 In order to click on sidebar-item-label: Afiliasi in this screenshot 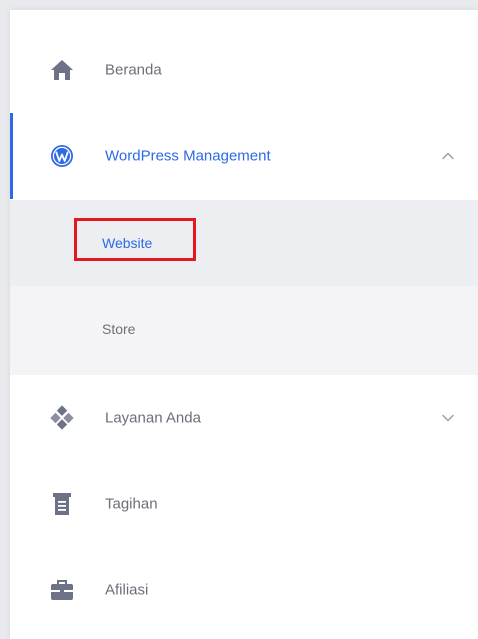, I will do `click(127, 590)`.